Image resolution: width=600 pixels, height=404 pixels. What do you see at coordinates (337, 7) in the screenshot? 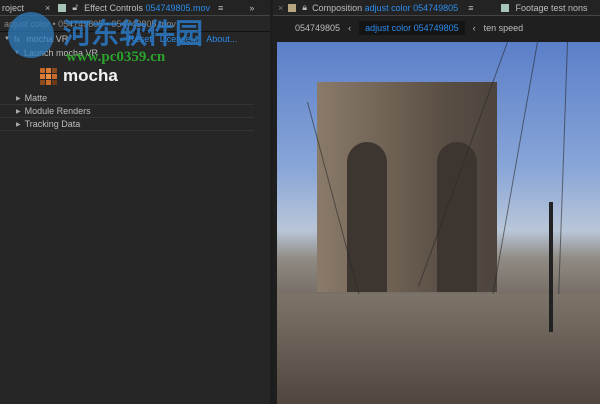
I see `tab-label: Composition` at bounding box center [337, 7].